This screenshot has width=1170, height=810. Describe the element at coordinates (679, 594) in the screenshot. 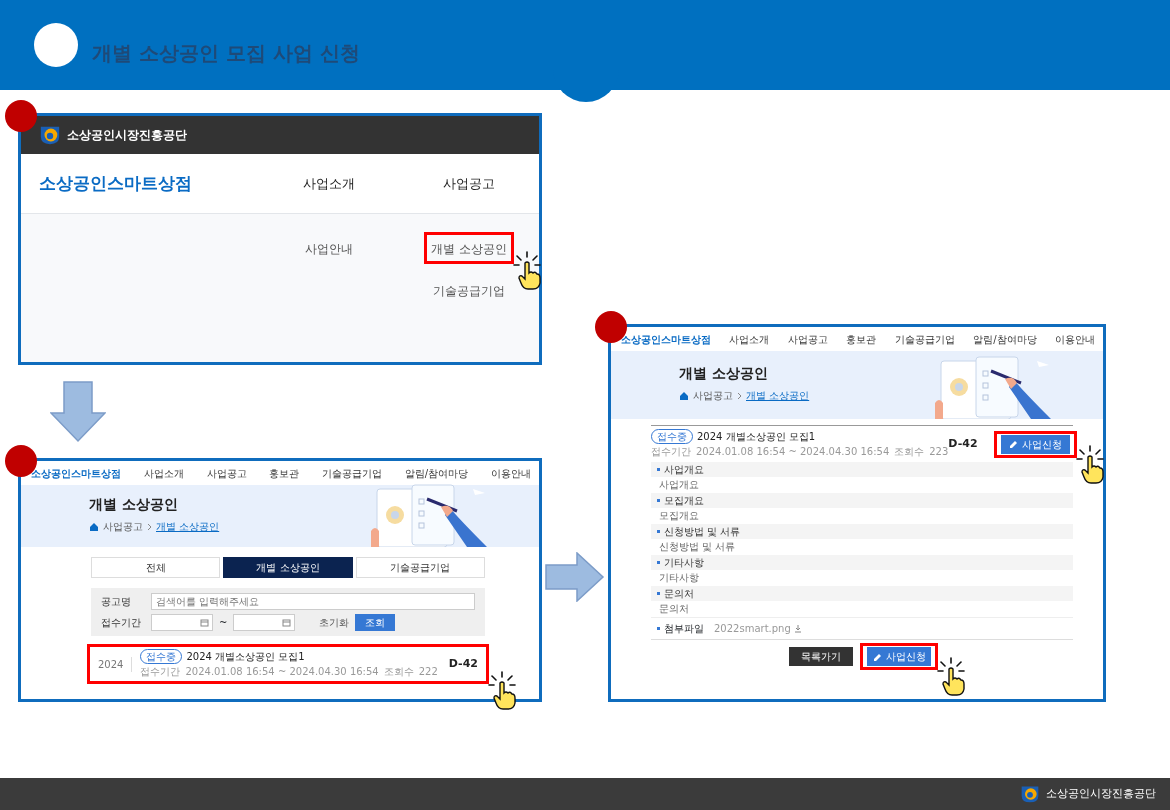

I see `section-heading: 문의처` at that location.